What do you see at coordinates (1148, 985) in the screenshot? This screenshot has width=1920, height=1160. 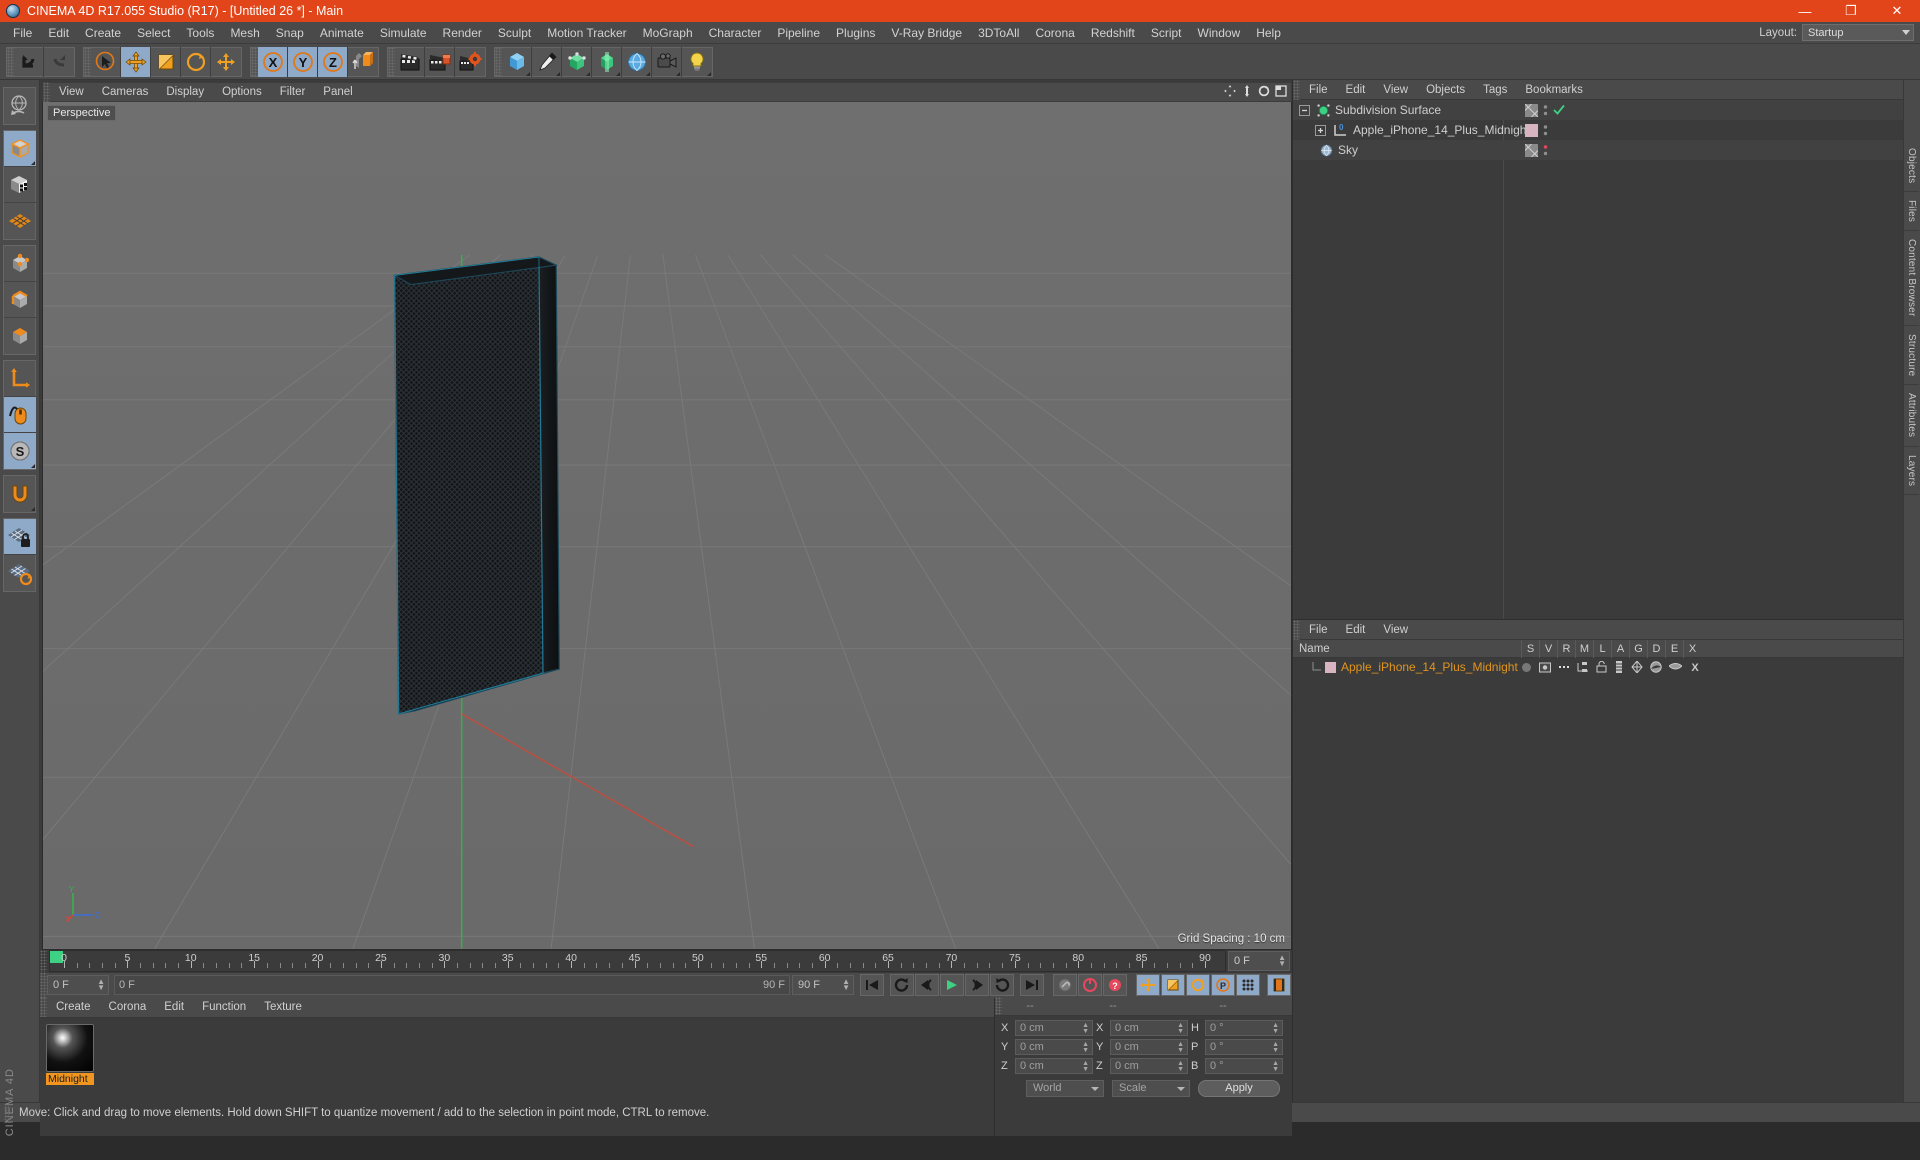 I see `position-key-button` at bounding box center [1148, 985].